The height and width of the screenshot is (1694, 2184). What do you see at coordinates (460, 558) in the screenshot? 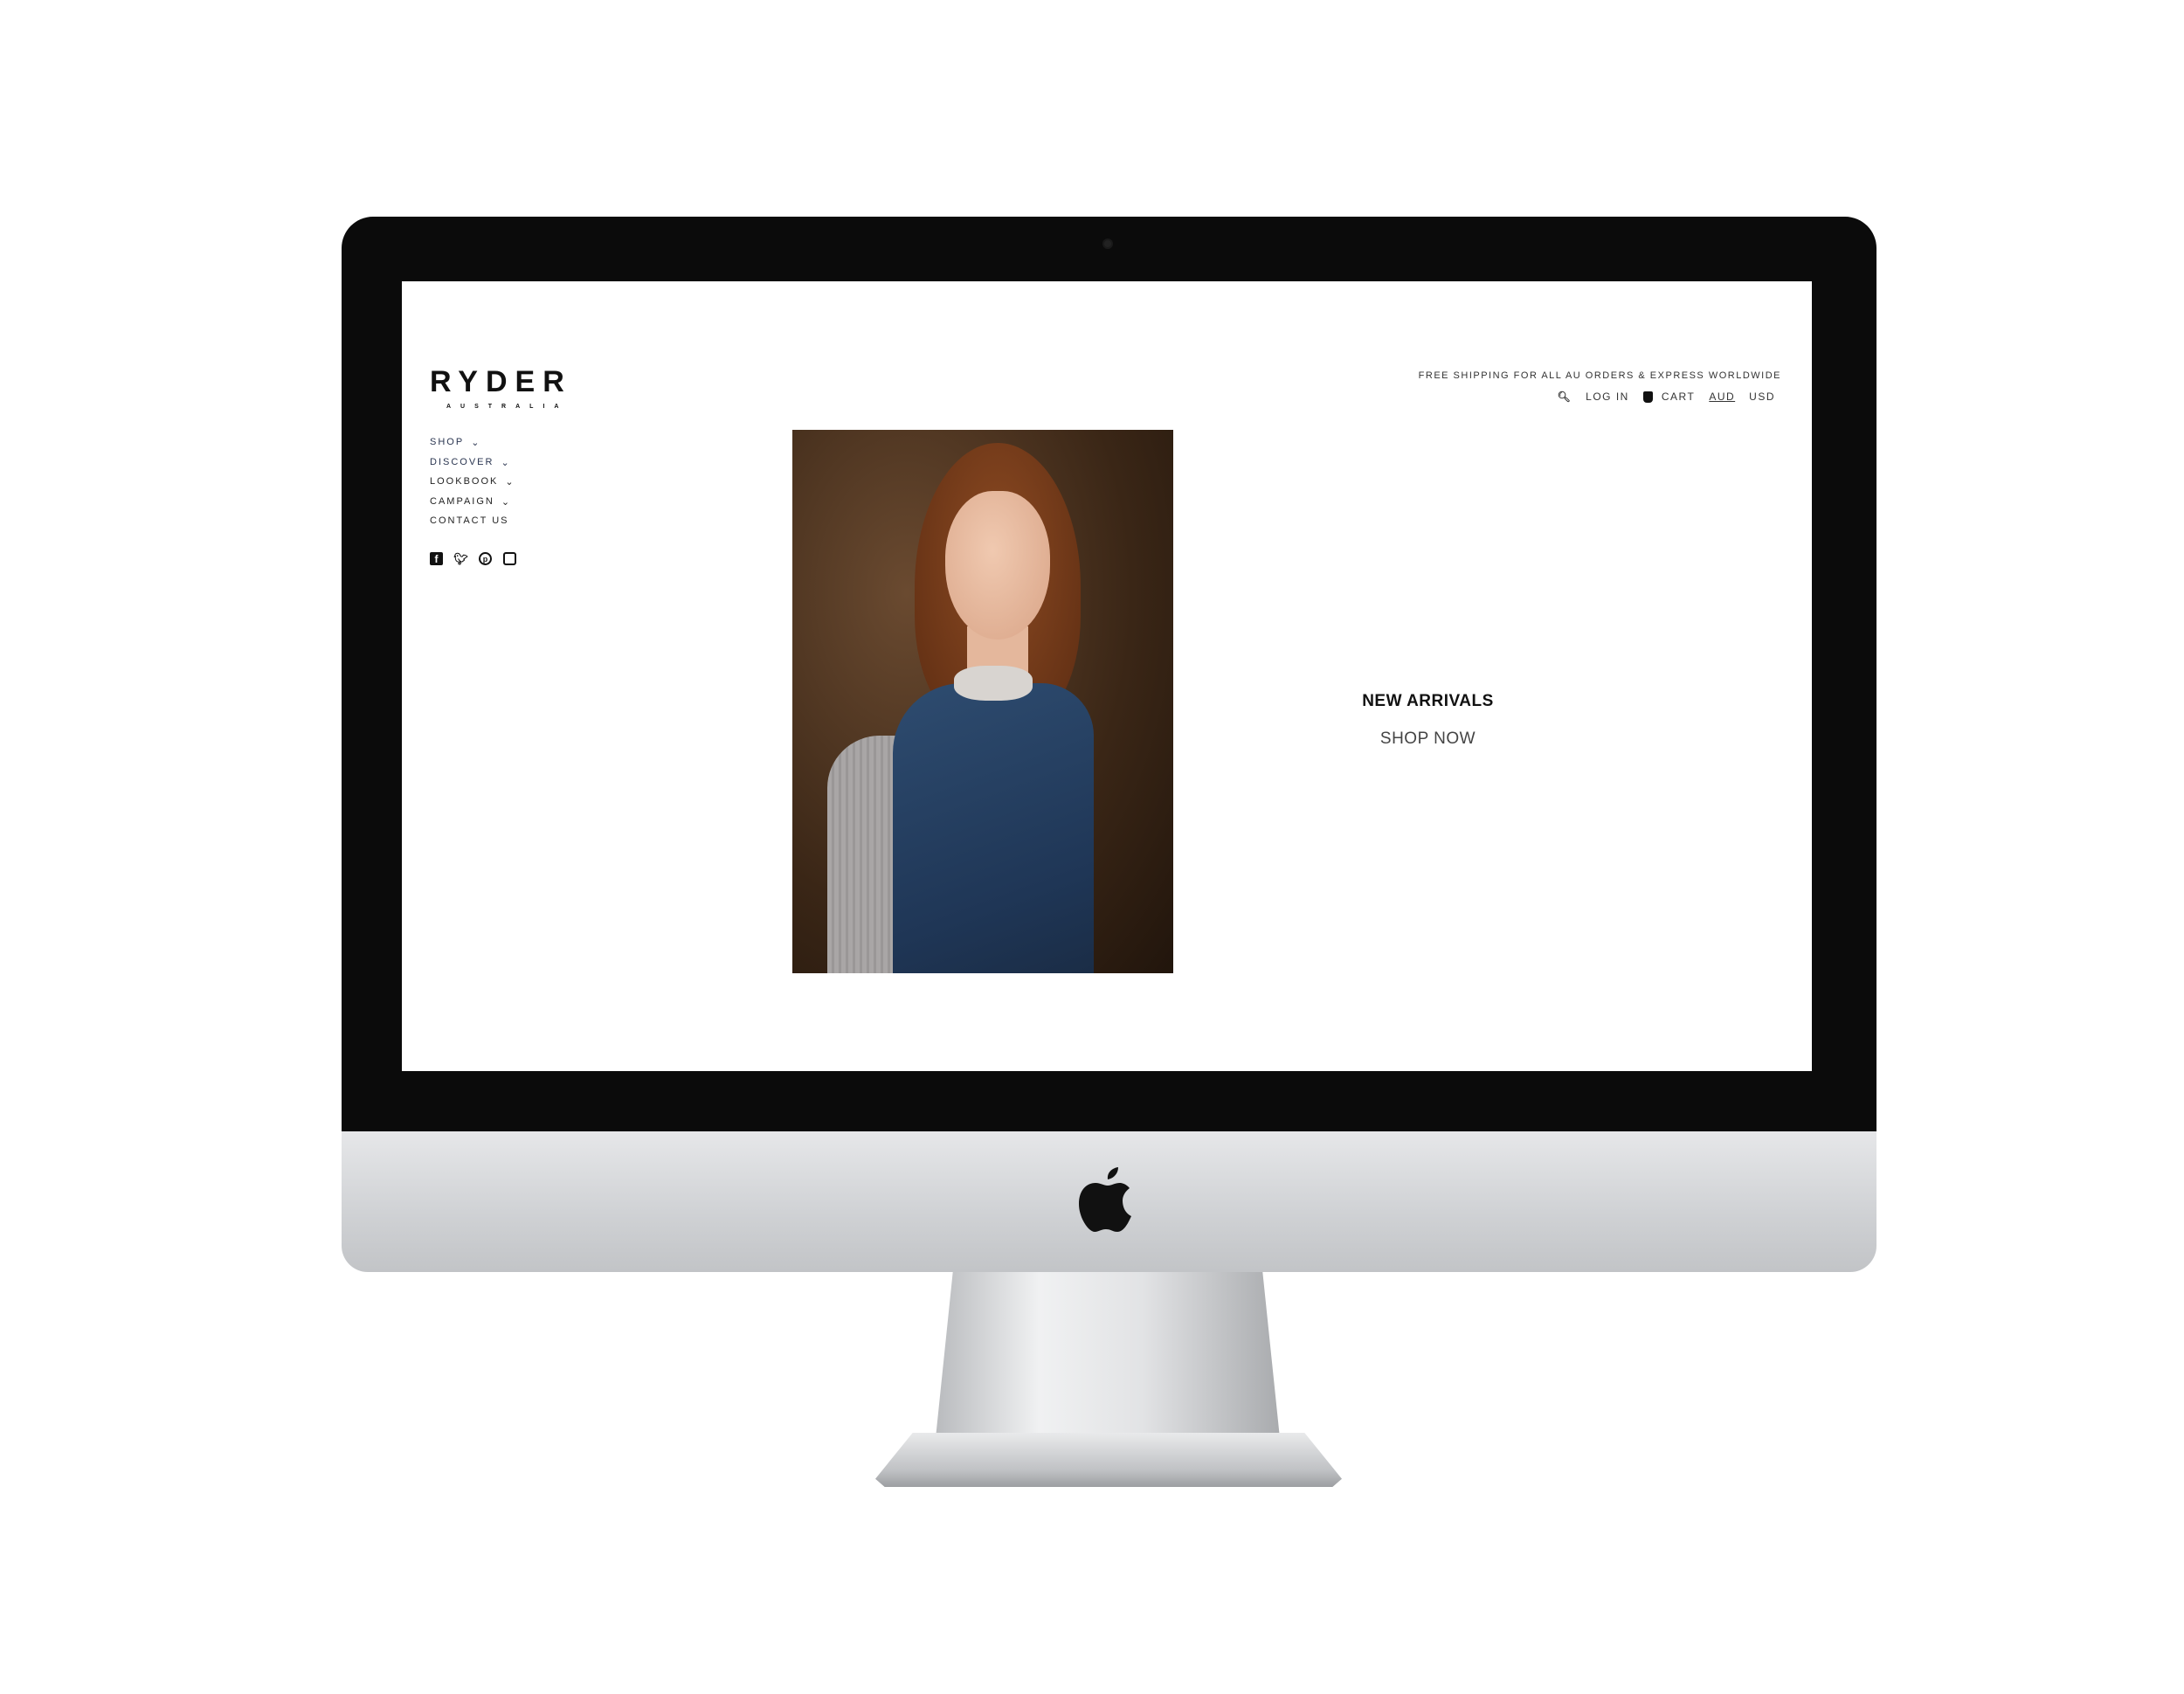
I see `twitter-icon: 🐦︎` at bounding box center [460, 558].